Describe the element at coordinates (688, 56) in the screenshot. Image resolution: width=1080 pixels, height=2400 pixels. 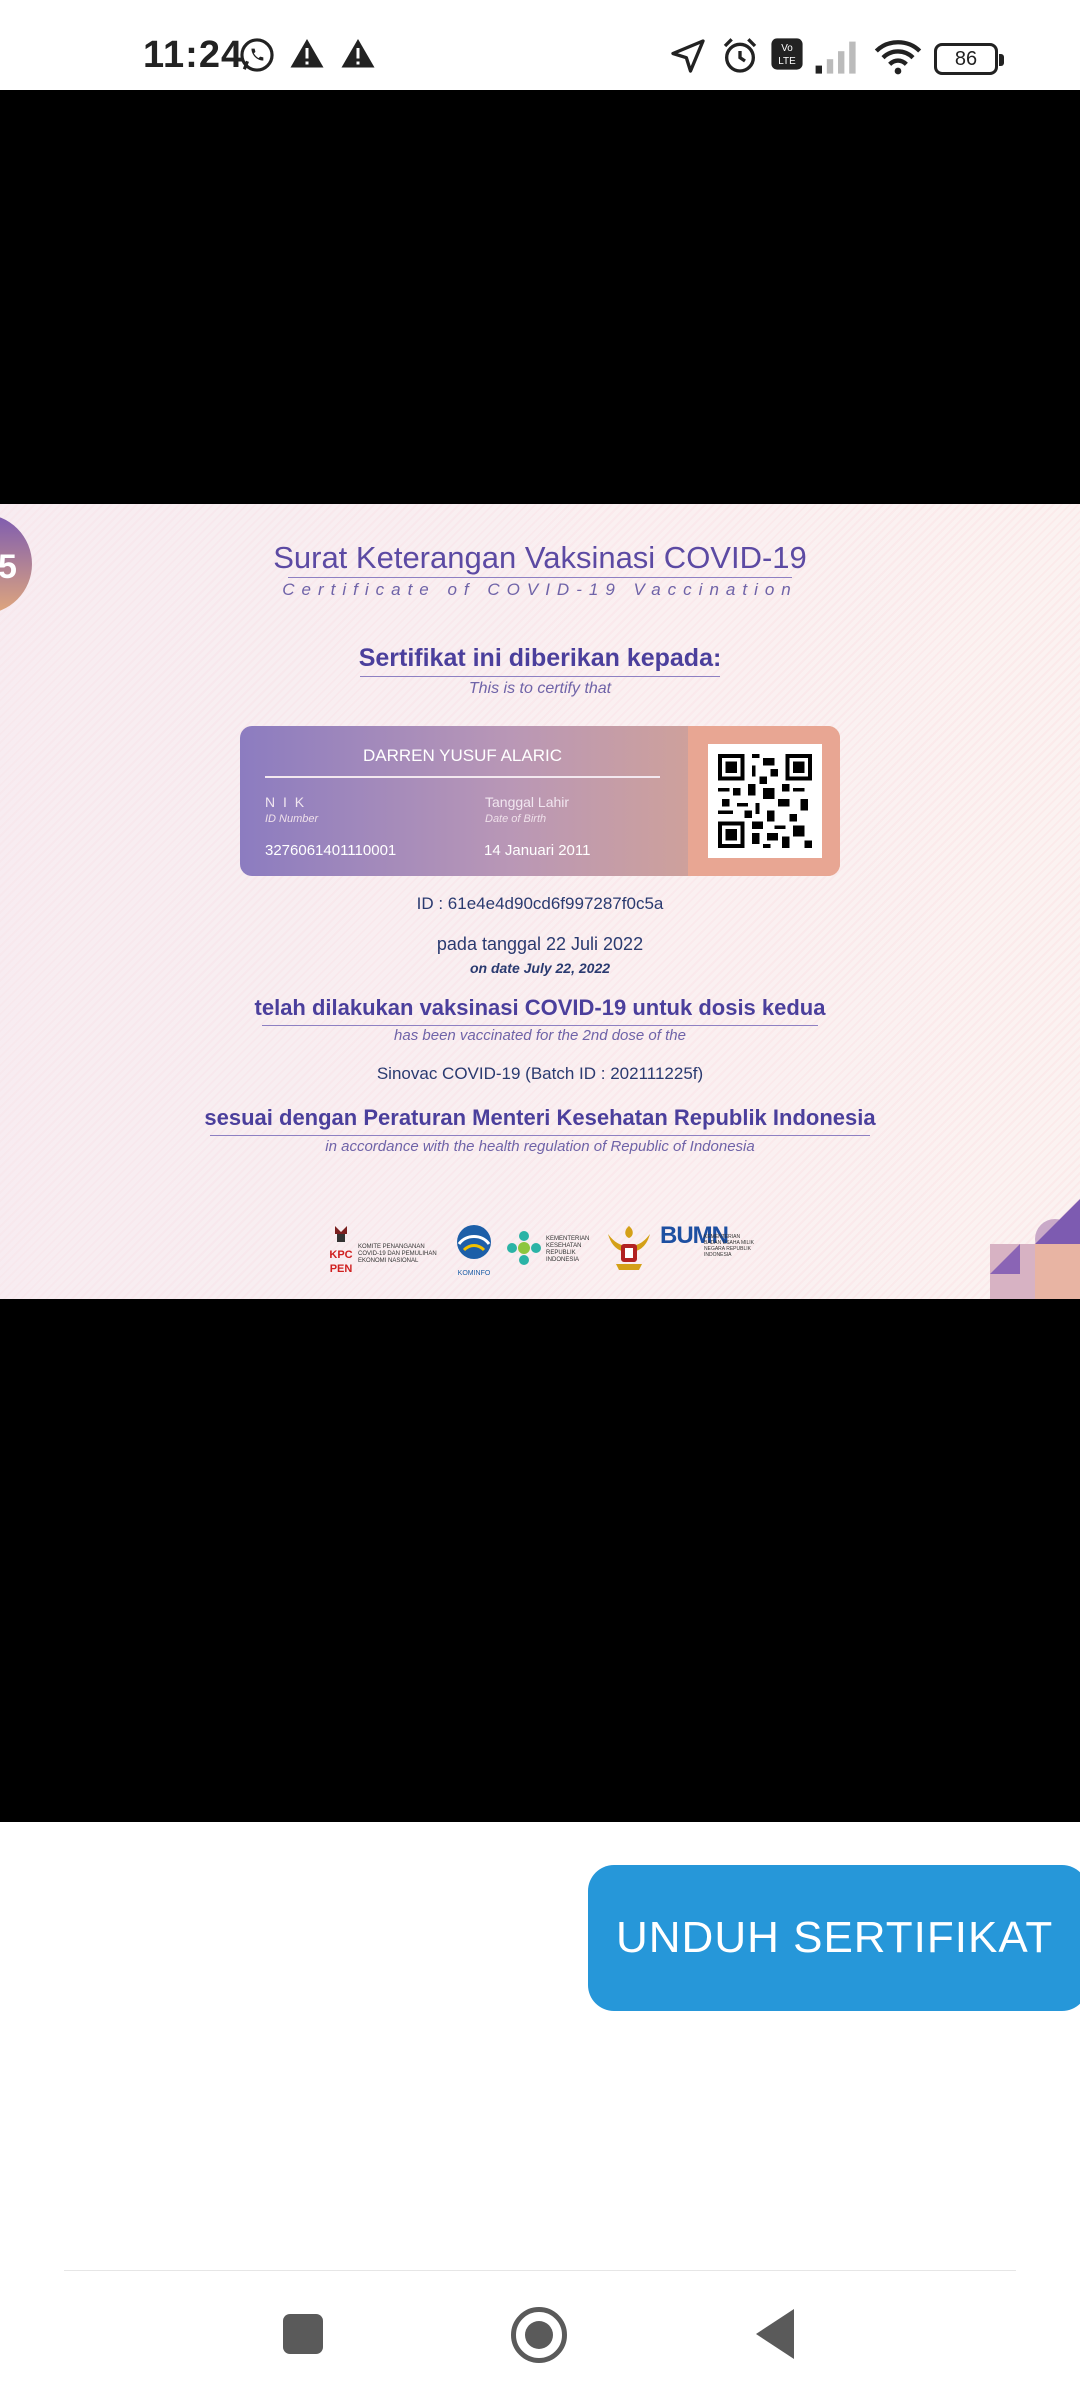
I see `location-icon` at that location.